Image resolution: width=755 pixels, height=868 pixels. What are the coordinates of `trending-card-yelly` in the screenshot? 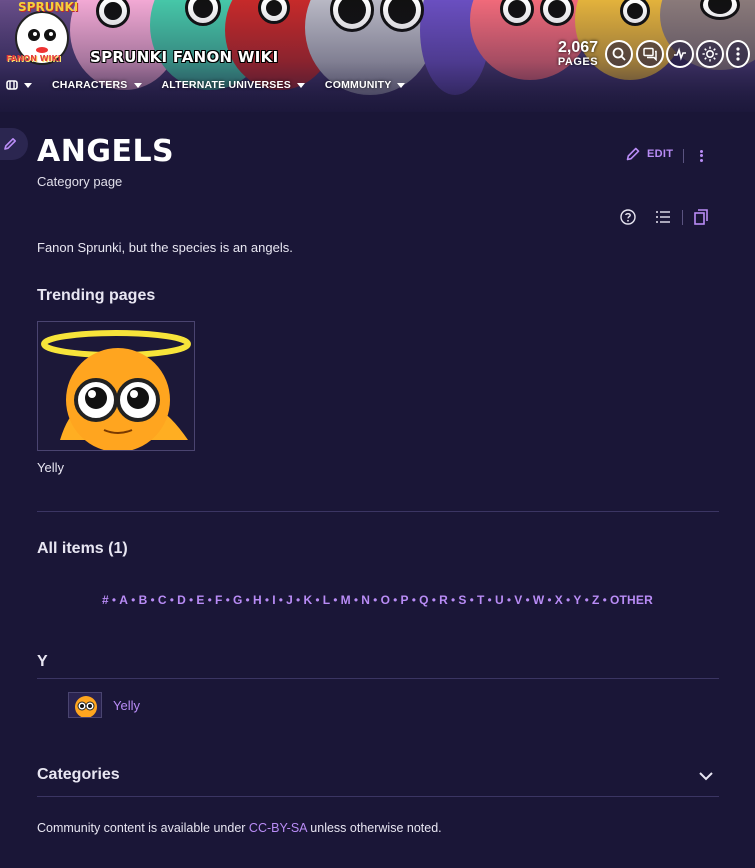 It's located at (116, 386).